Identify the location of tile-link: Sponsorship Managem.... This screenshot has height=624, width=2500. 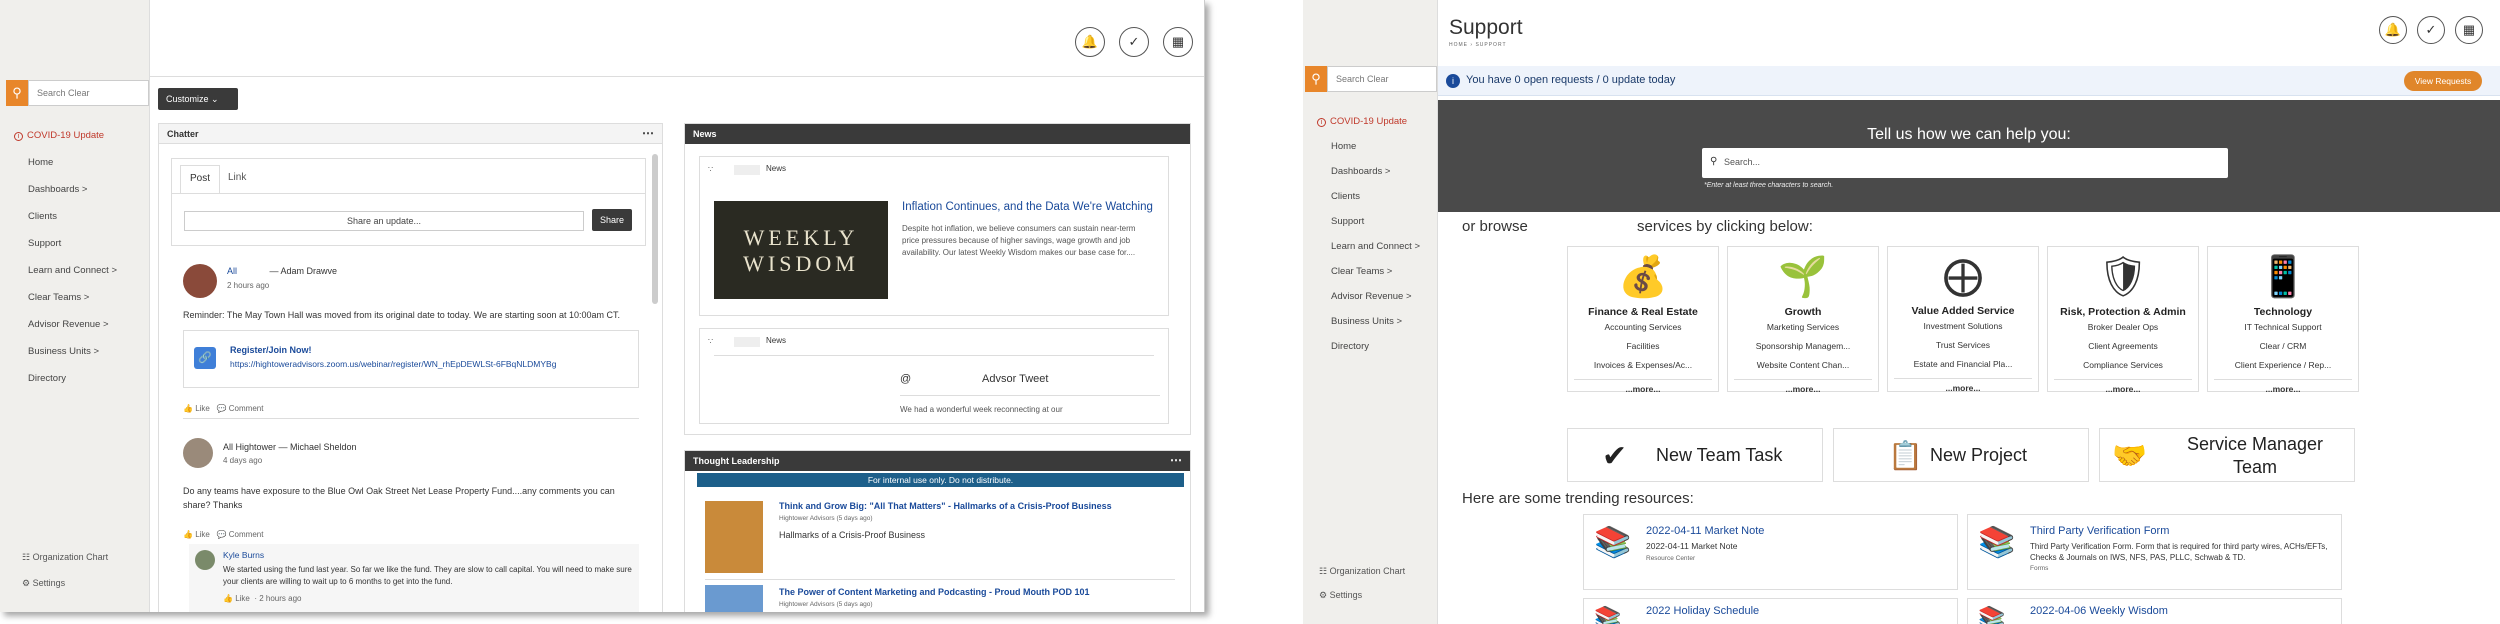
(1803, 346).